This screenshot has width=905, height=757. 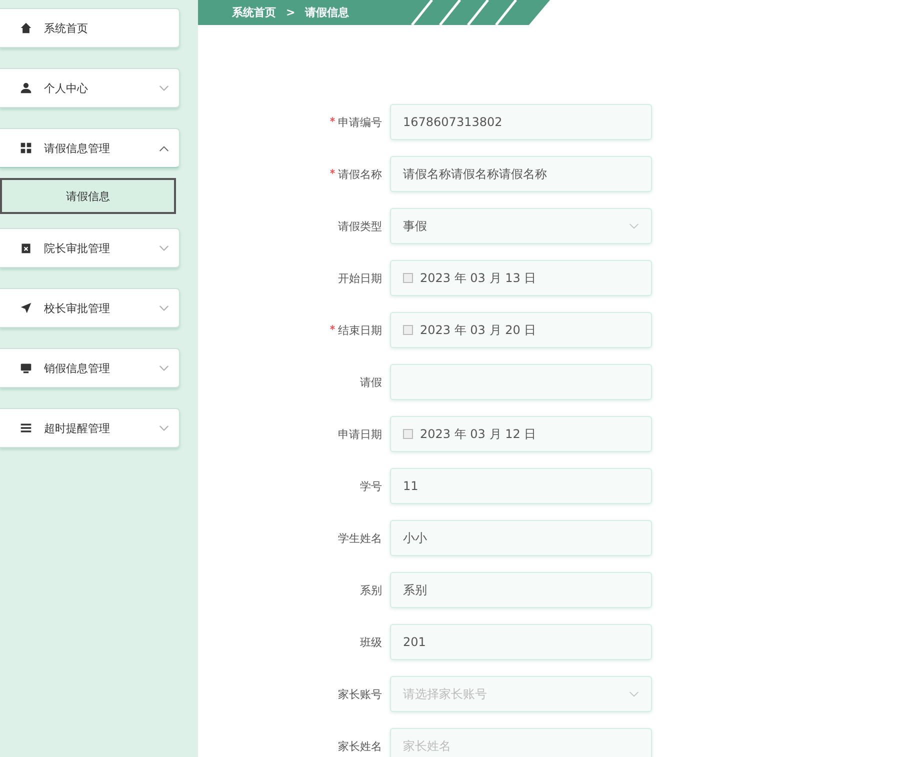 I want to click on input-field: 请假名称请假名称请假名称, so click(x=521, y=174).